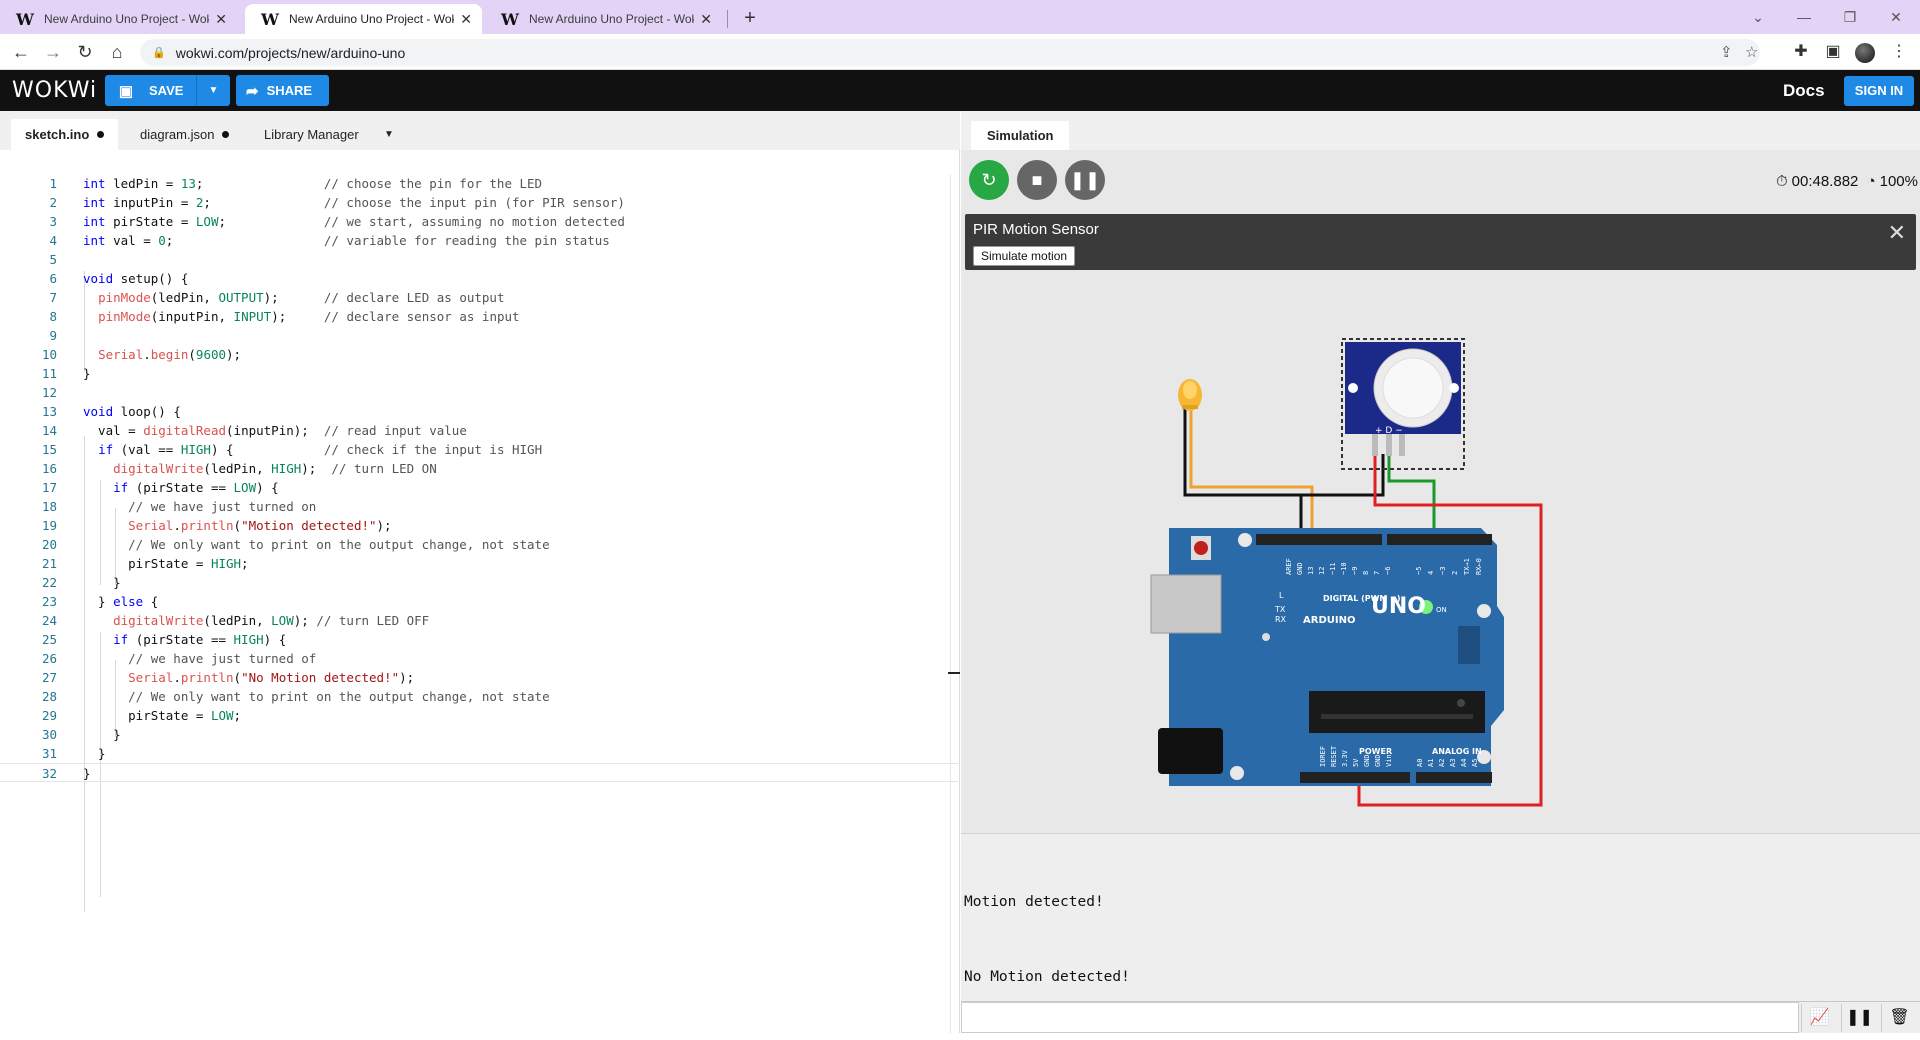 This screenshot has height=1040, width=1920. I want to click on code-line: 26 // we have just turned of, so click(479, 658).